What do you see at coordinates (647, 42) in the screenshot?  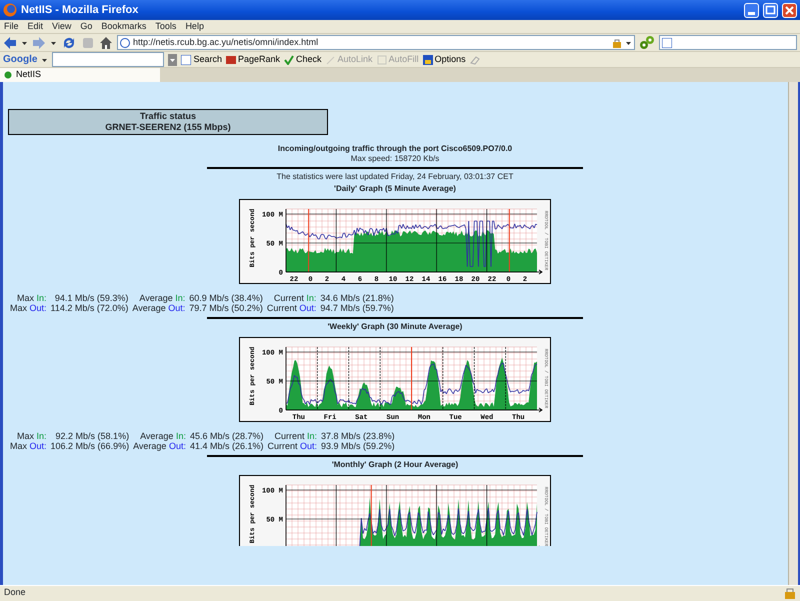 I see `gears-icon` at bounding box center [647, 42].